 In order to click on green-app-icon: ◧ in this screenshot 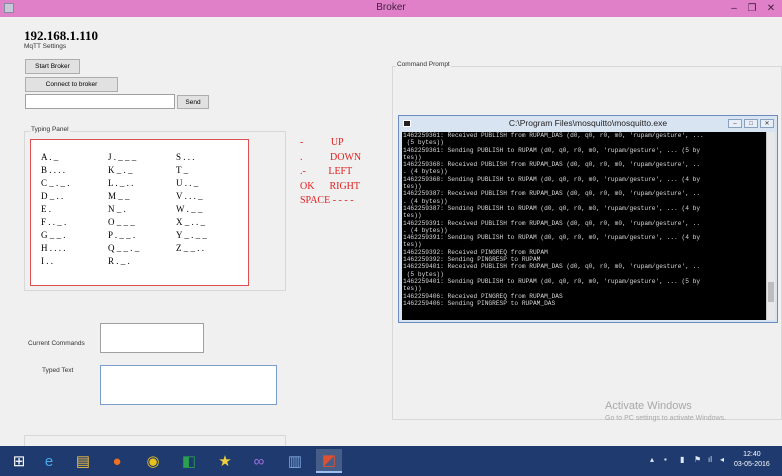, I will do `click(189, 461)`.